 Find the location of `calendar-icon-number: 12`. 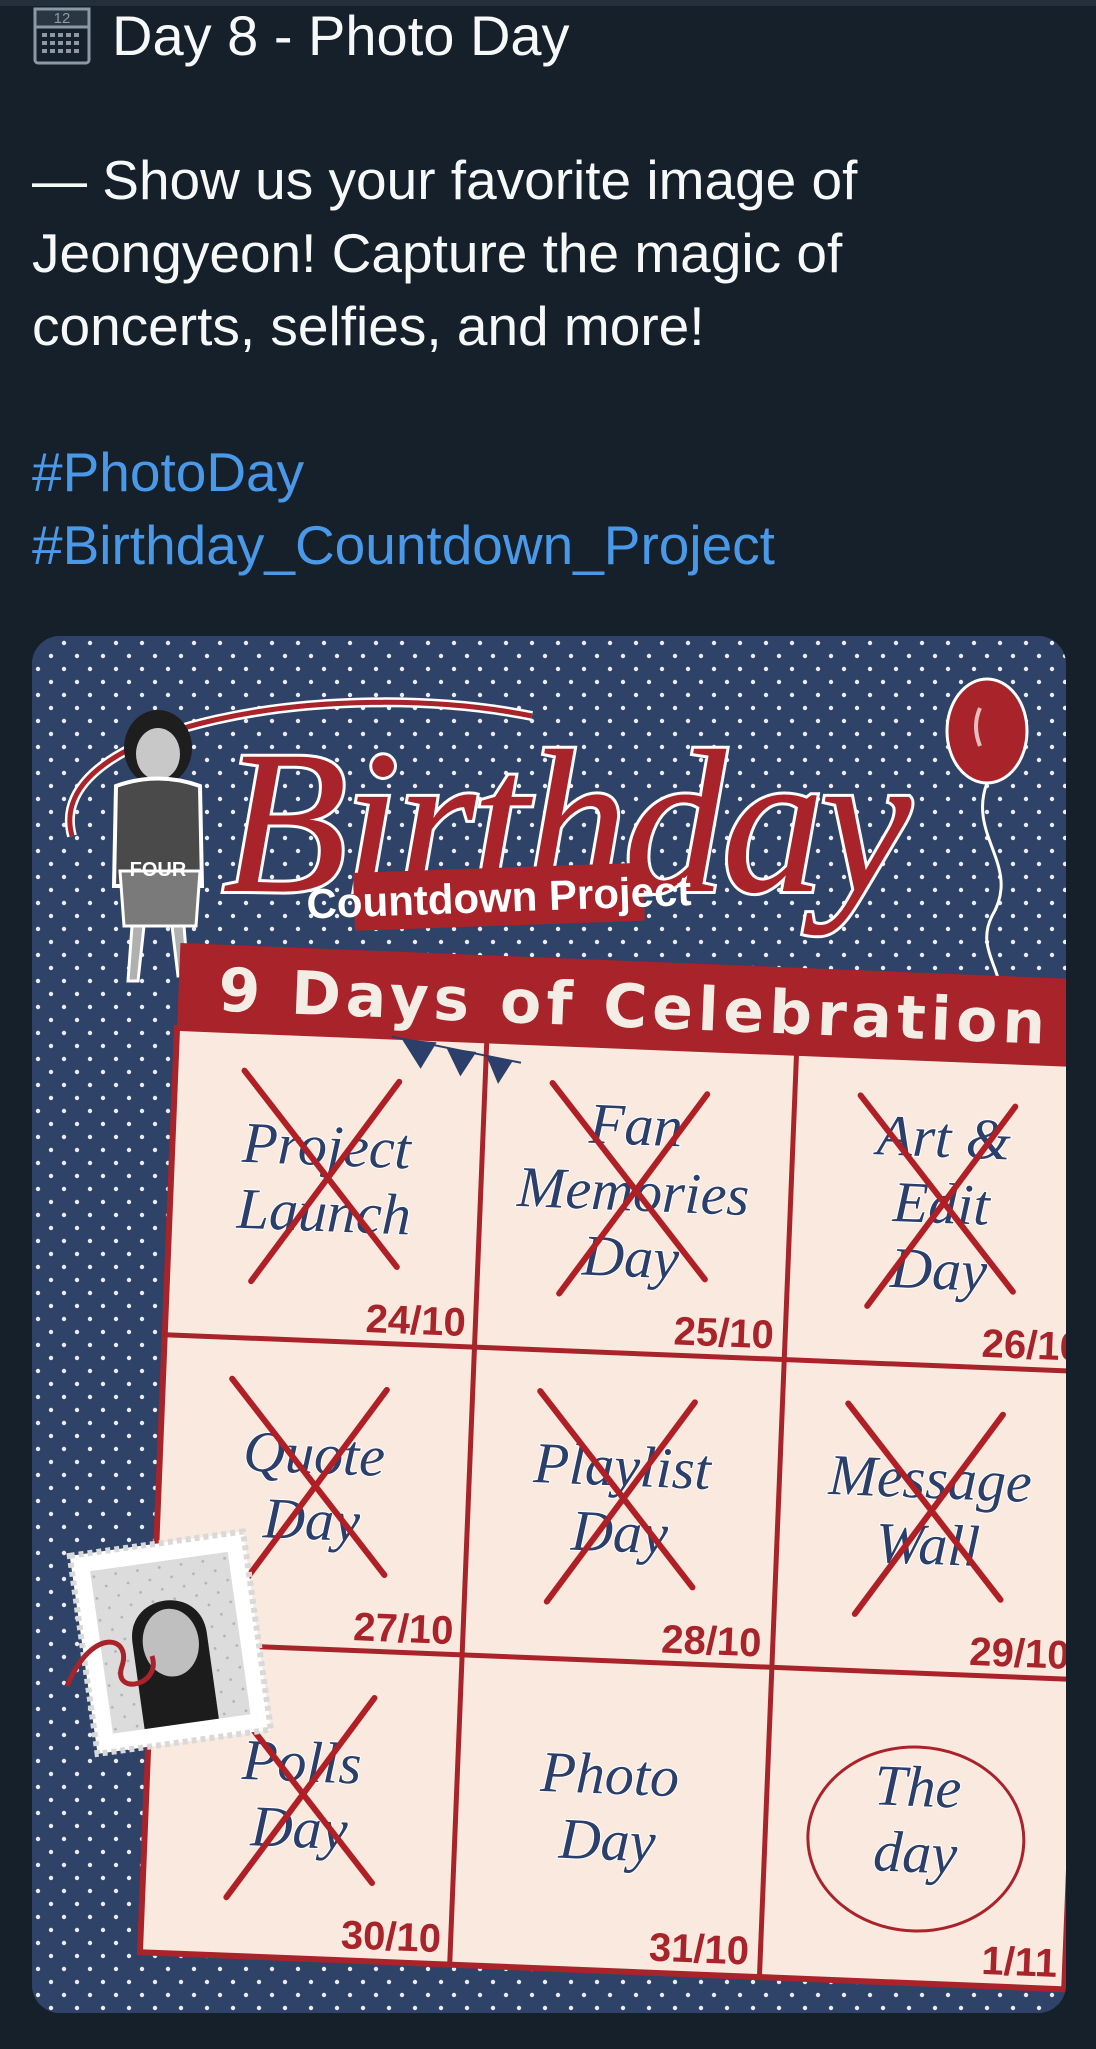

calendar-icon-number: 12 is located at coordinates (62, 18).